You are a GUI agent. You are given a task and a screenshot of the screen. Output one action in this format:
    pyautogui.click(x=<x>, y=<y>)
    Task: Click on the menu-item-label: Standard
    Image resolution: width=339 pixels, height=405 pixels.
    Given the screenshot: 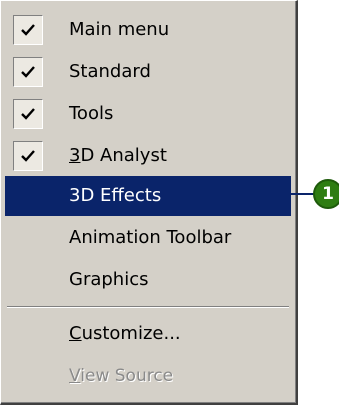 What is the action you would take?
    pyautogui.click(x=110, y=71)
    